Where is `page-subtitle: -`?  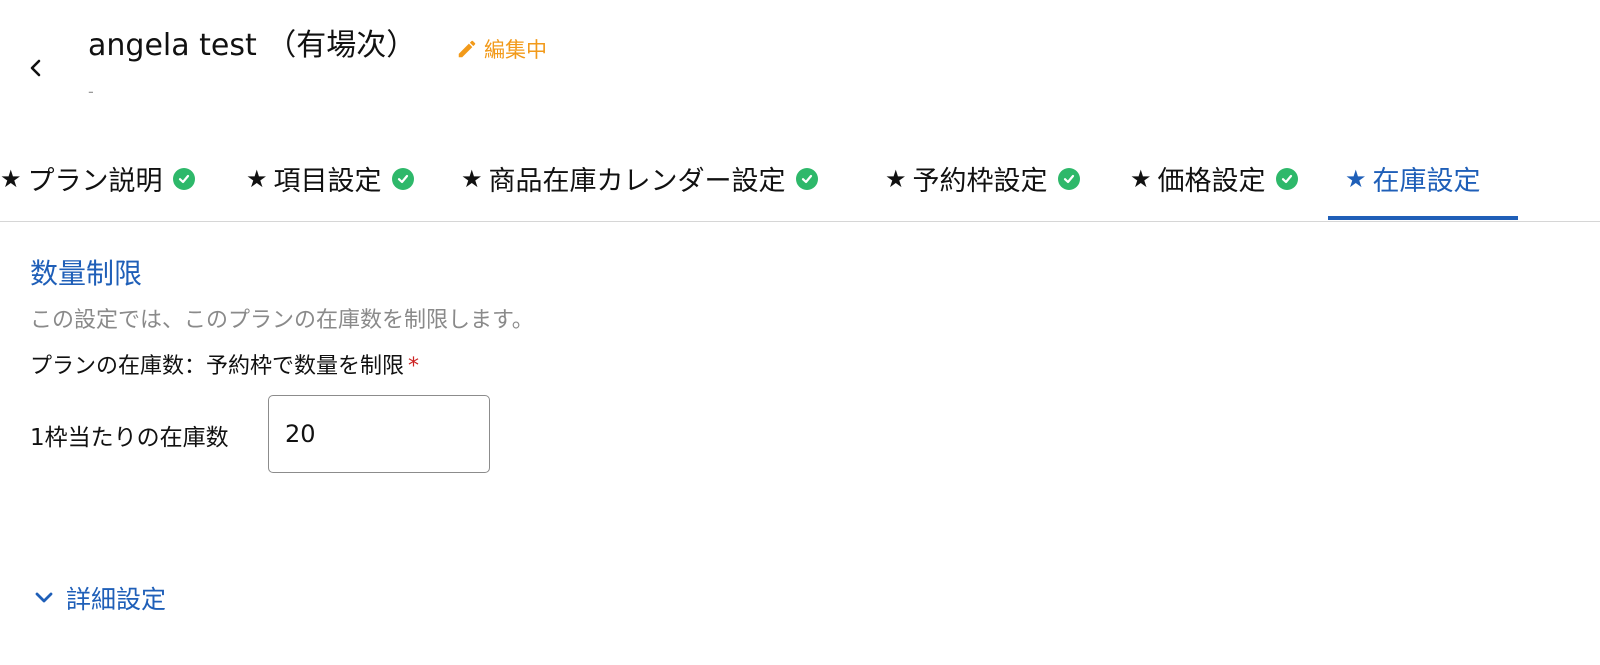
page-subtitle: - is located at coordinates (91, 91).